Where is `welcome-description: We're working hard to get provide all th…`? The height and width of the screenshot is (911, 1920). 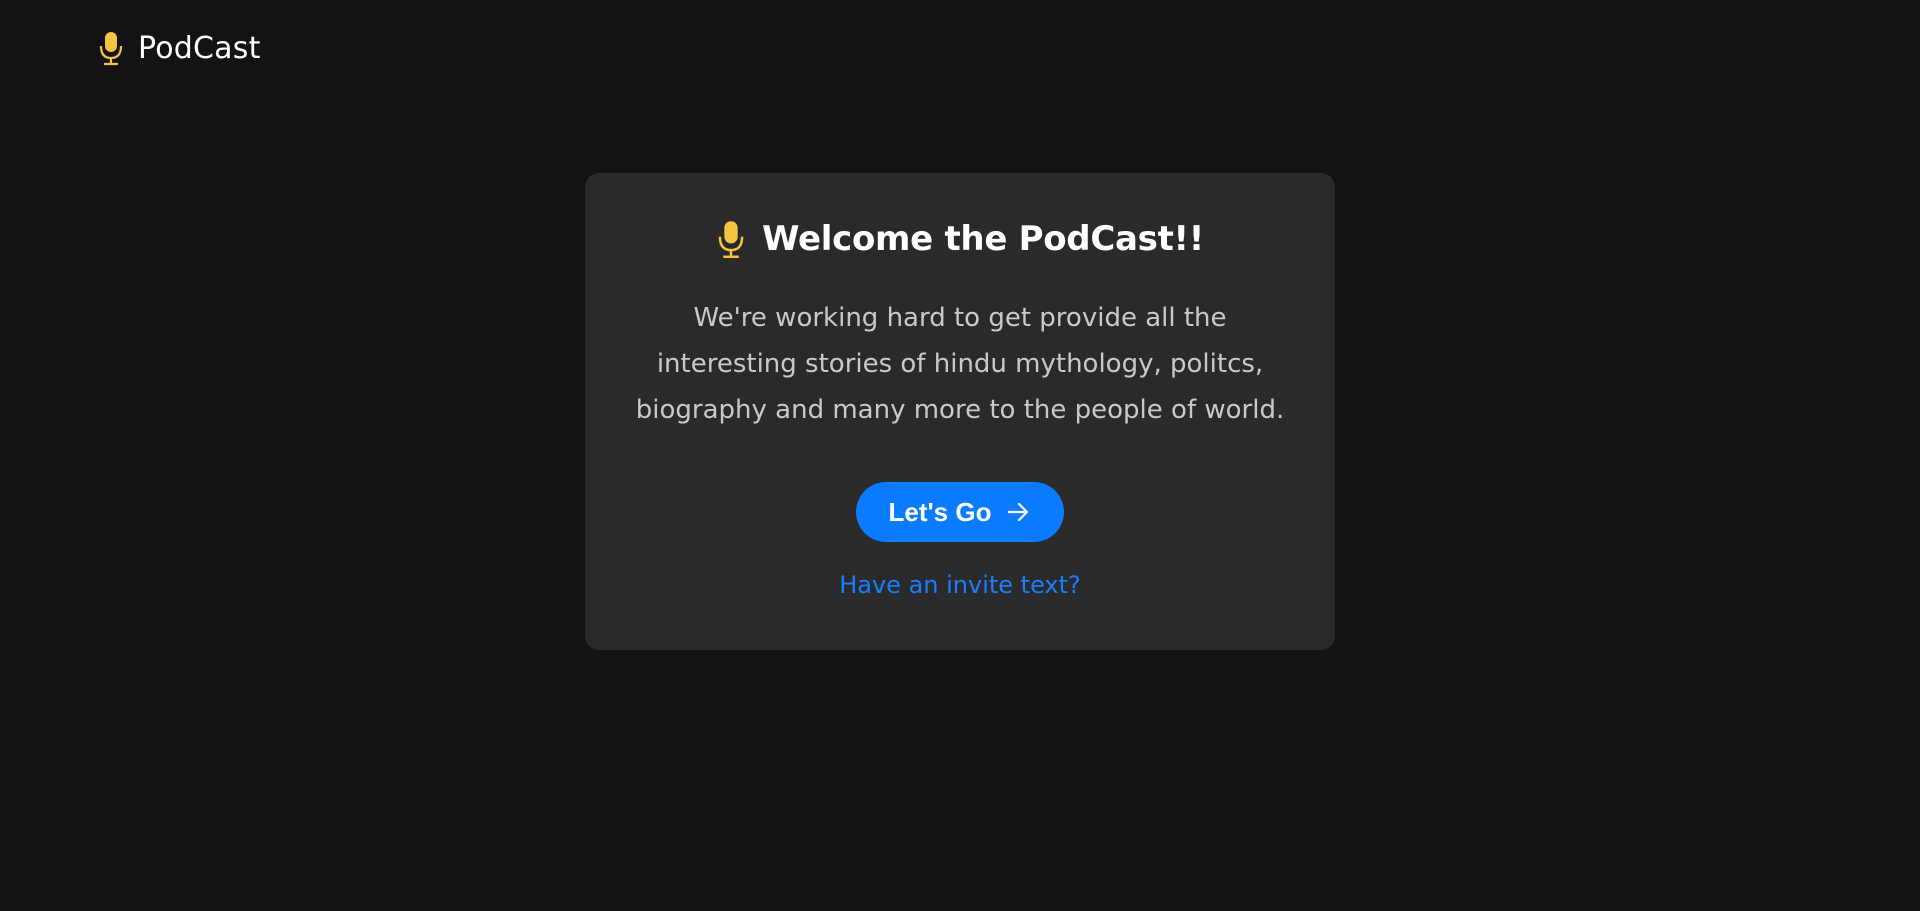
welcome-description: We're working hard to get provide all th… is located at coordinates (960, 364).